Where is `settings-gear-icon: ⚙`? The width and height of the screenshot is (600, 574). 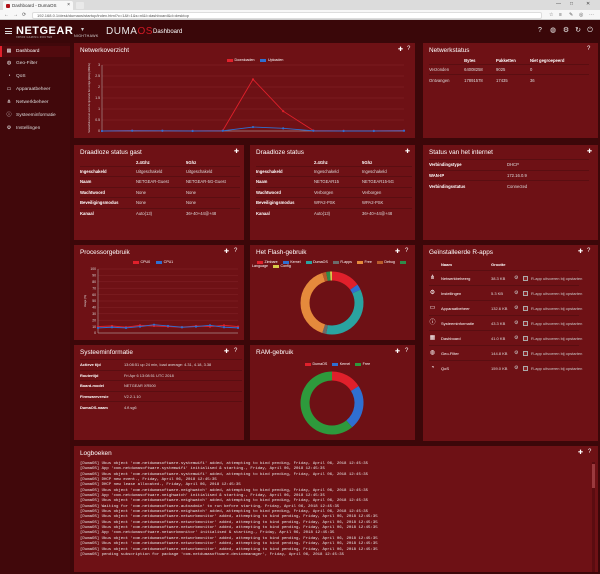
settings-gear-icon: ⚙ is located at coordinates (566, 31).